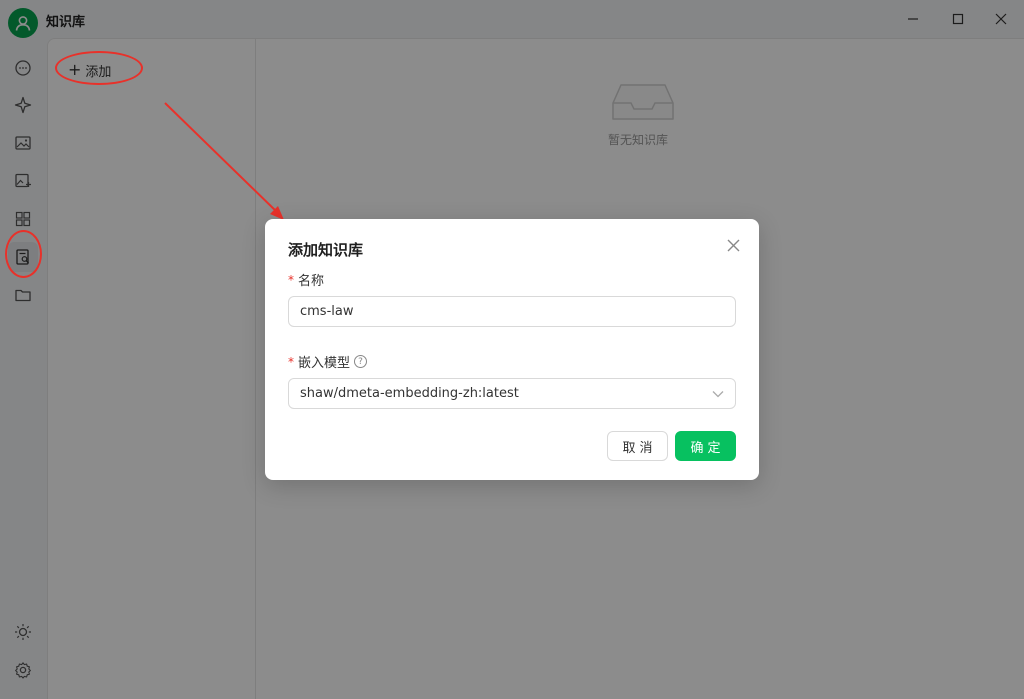  What do you see at coordinates (23, 254) in the screenshot?
I see `annotation-circle-rail` at bounding box center [23, 254].